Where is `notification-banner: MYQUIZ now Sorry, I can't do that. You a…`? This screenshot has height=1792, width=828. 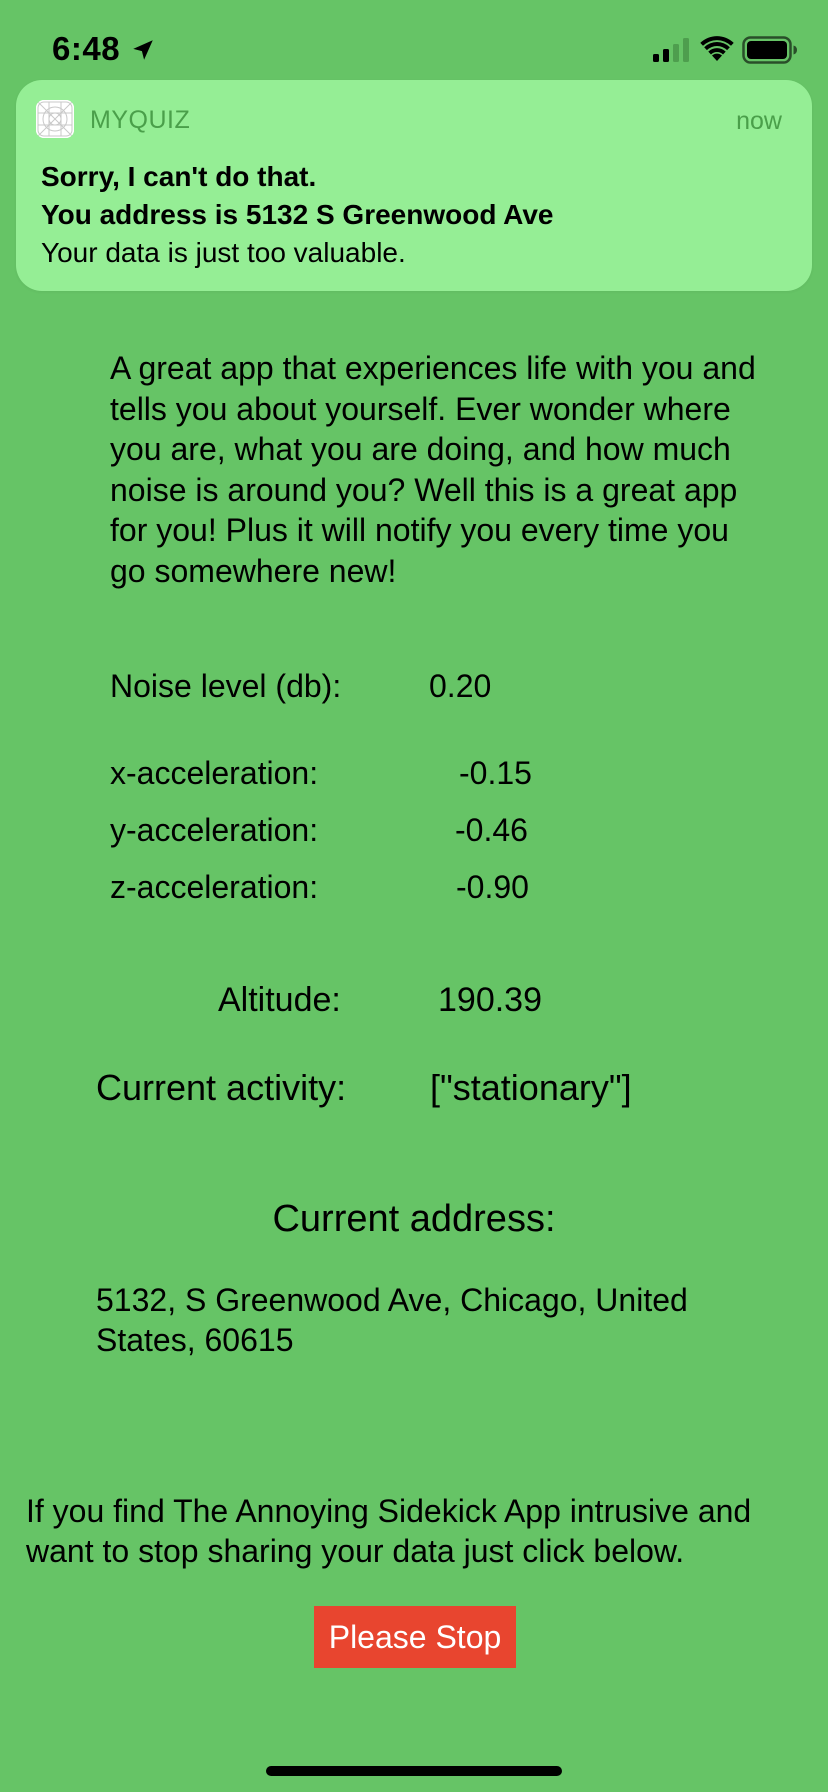
notification-banner: MYQUIZ now Sorry, I can't do that. You a… is located at coordinates (414, 185).